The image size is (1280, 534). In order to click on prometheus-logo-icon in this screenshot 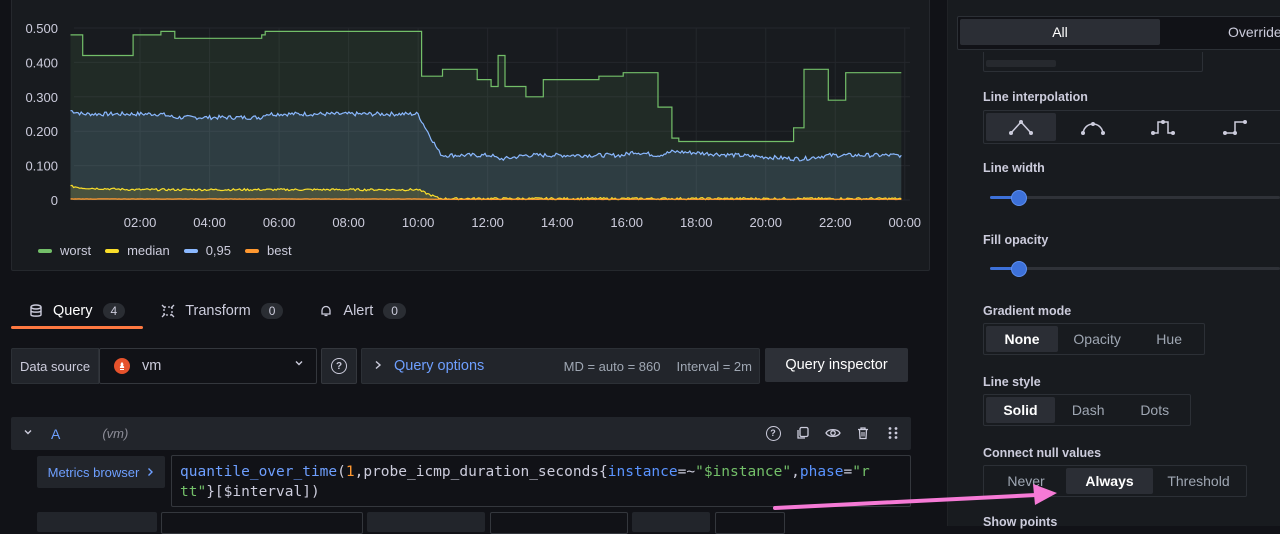, I will do `click(122, 366)`.